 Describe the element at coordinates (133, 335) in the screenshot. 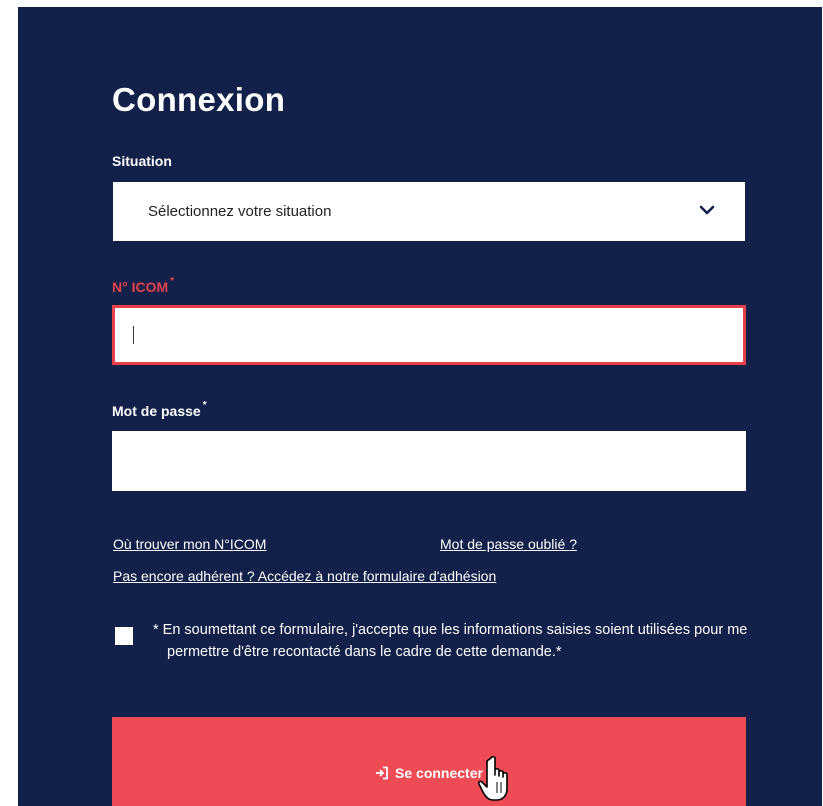

I see `text-caret` at that location.